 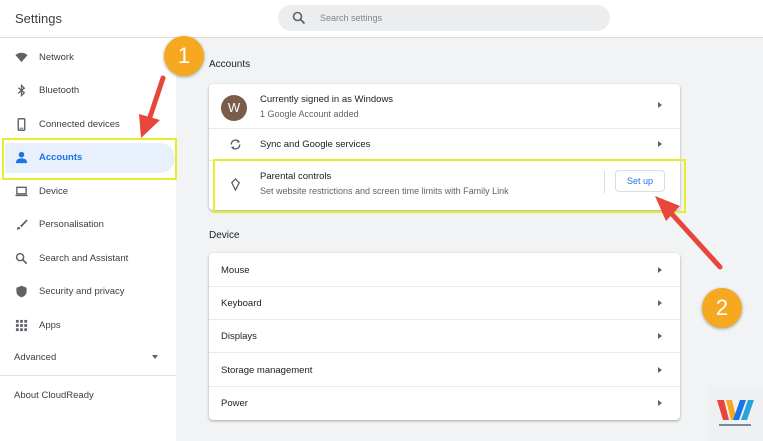 I want to click on watermark-logo, so click(x=735, y=413).